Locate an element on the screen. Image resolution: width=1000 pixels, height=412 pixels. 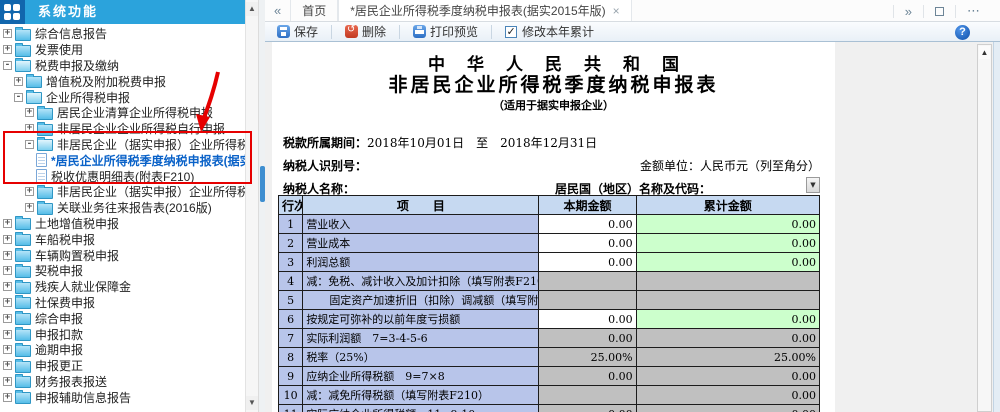
tree-item: + 车辆购置税申报 is located at coordinates (122, 255).